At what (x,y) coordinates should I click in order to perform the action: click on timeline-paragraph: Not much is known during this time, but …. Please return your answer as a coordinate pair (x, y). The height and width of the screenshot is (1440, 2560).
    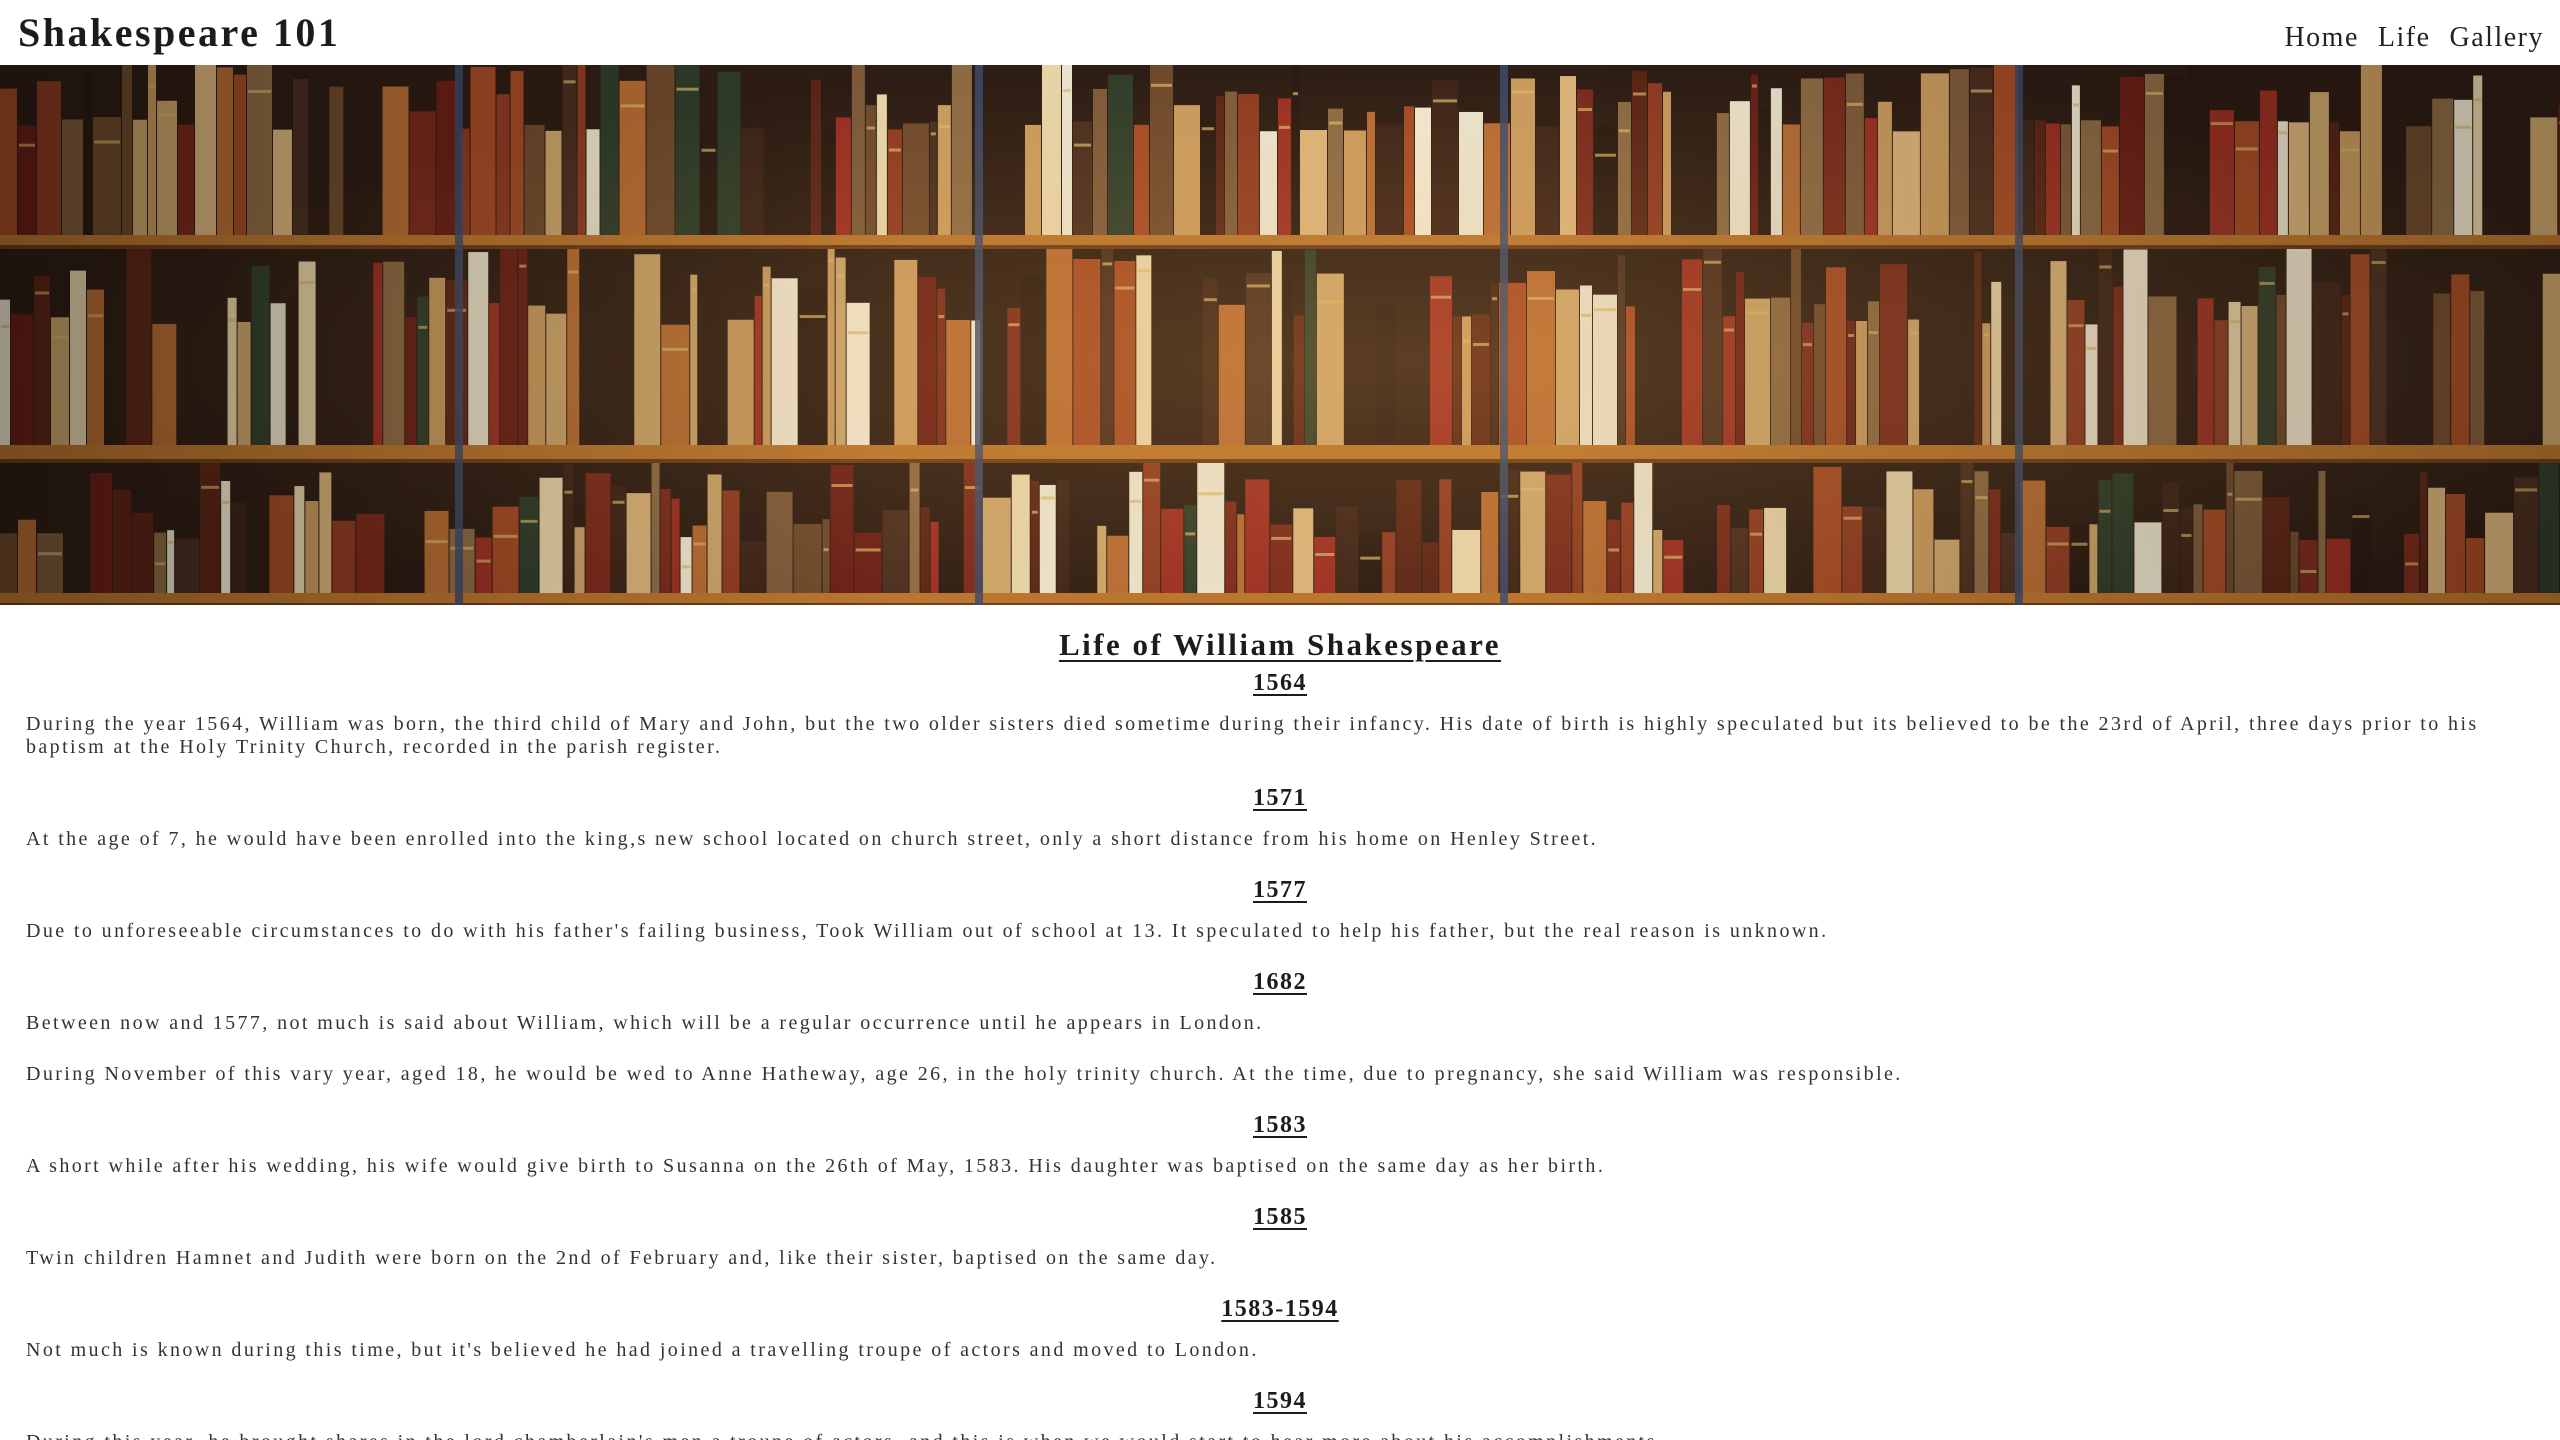
    Looking at the image, I should click on (642, 1350).